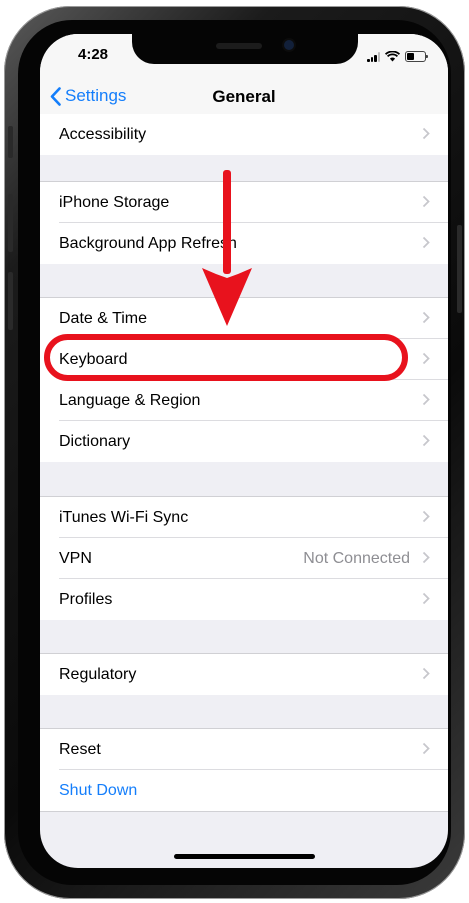  I want to click on status-icons, so click(397, 56).